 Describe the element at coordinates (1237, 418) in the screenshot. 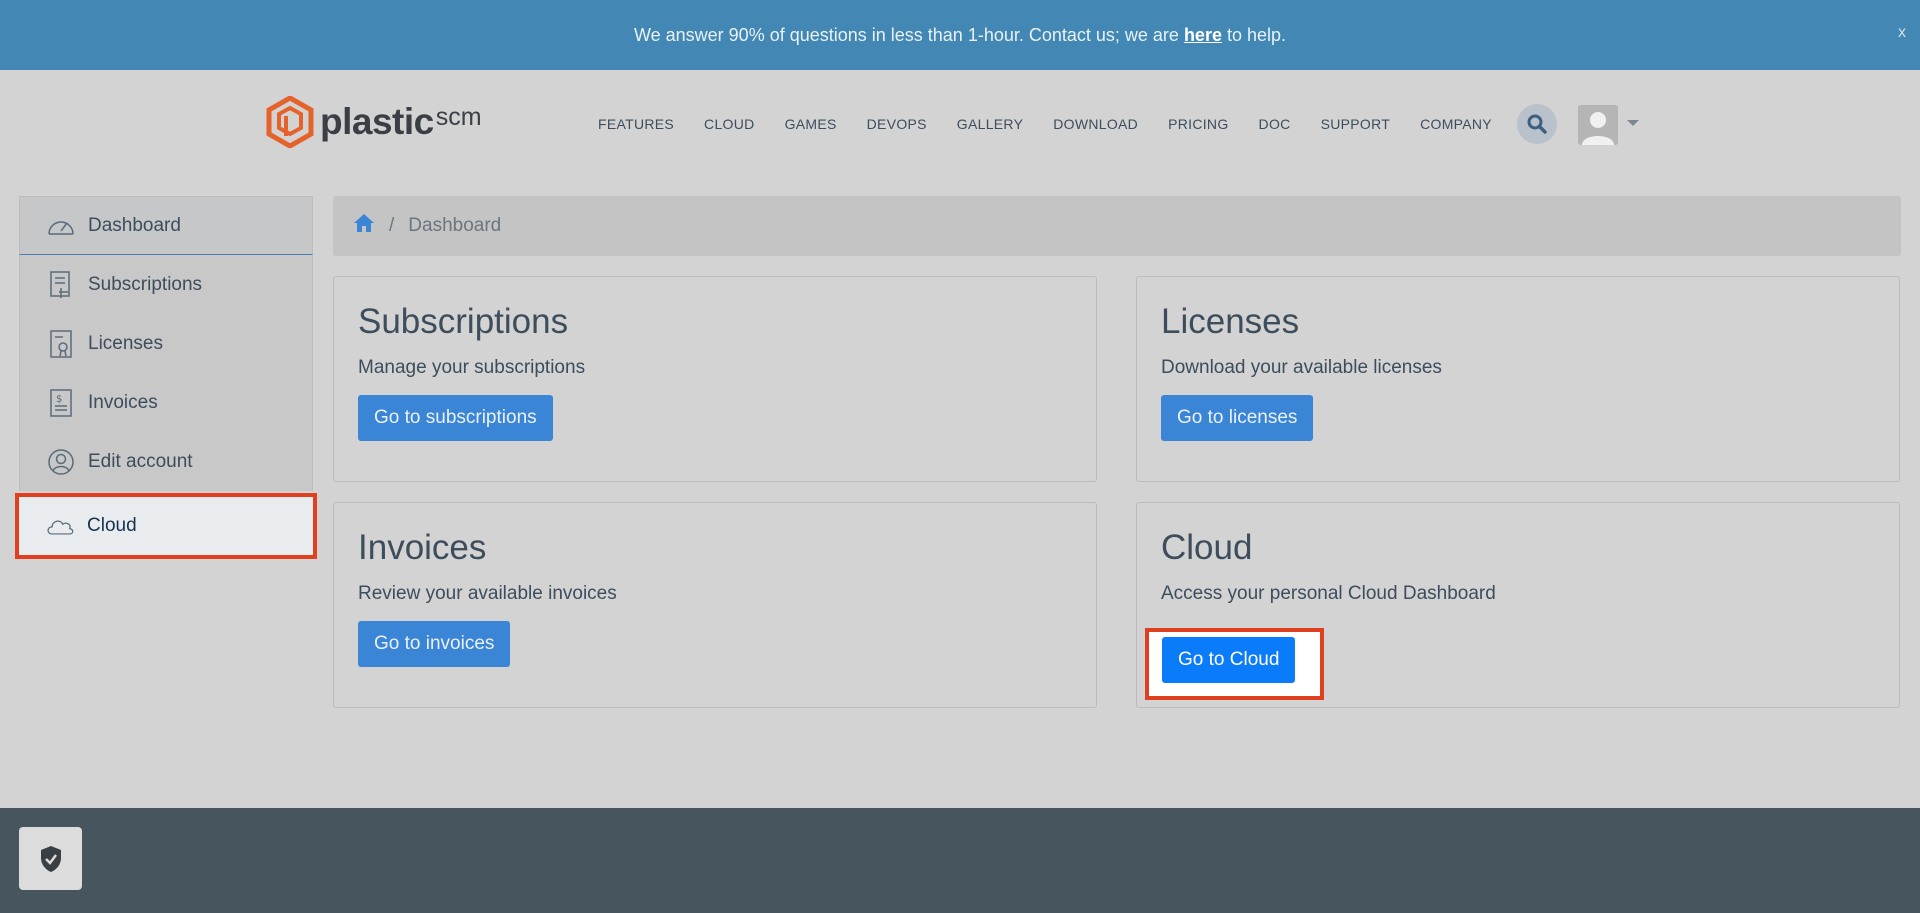

I see `go-to-licenses-button: Go to licenses` at that location.